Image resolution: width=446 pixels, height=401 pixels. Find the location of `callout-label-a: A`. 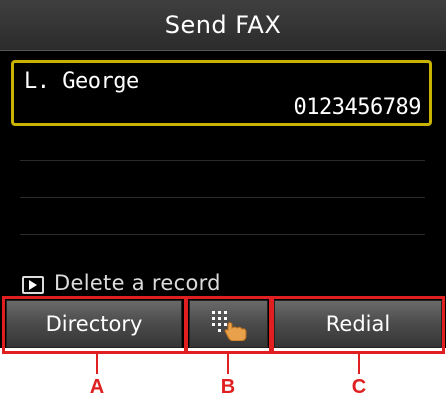

callout-label-a: A is located at coordinates (97, 387).